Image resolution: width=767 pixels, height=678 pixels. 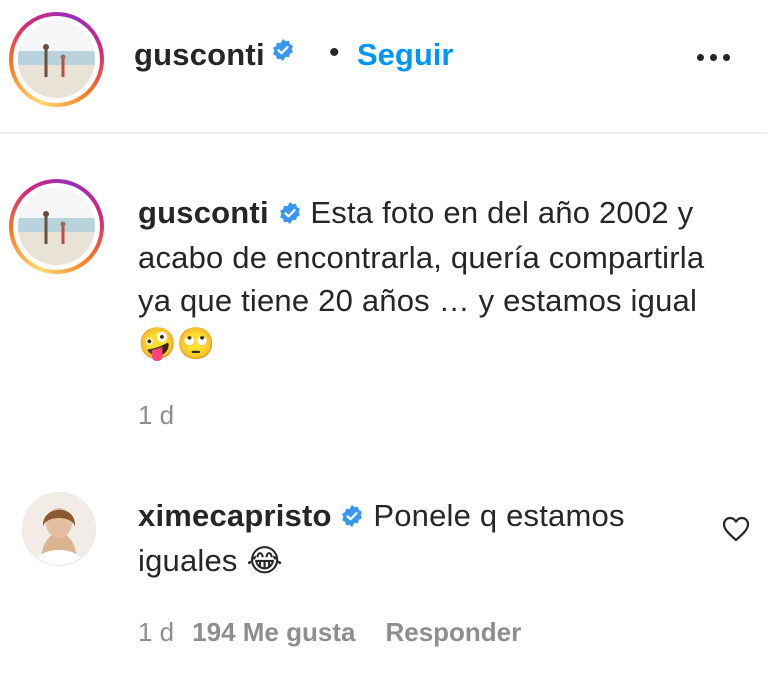 I want to click on caption-username: gusconti, so click(x=203, y=212).